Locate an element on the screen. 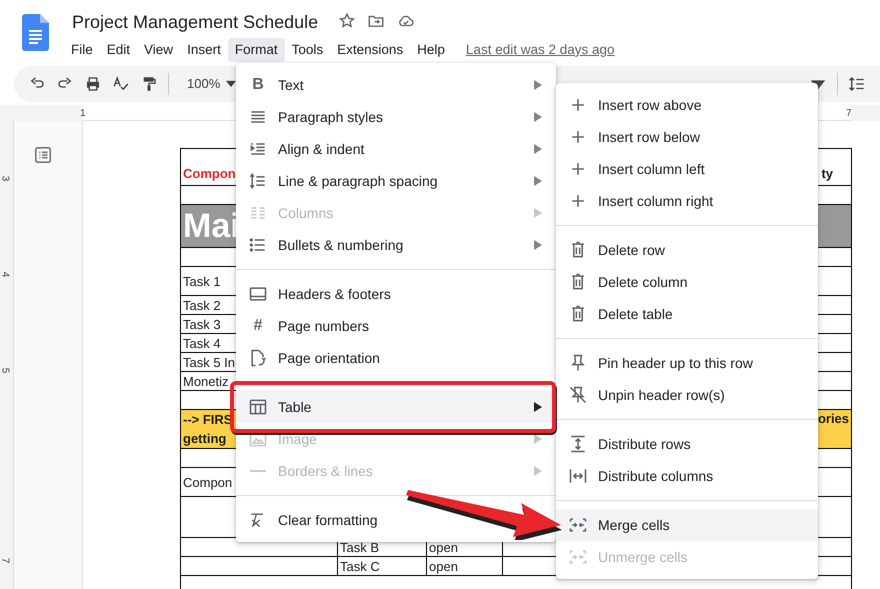  table-cell-text: Task B is located at coordinates (360, 547).